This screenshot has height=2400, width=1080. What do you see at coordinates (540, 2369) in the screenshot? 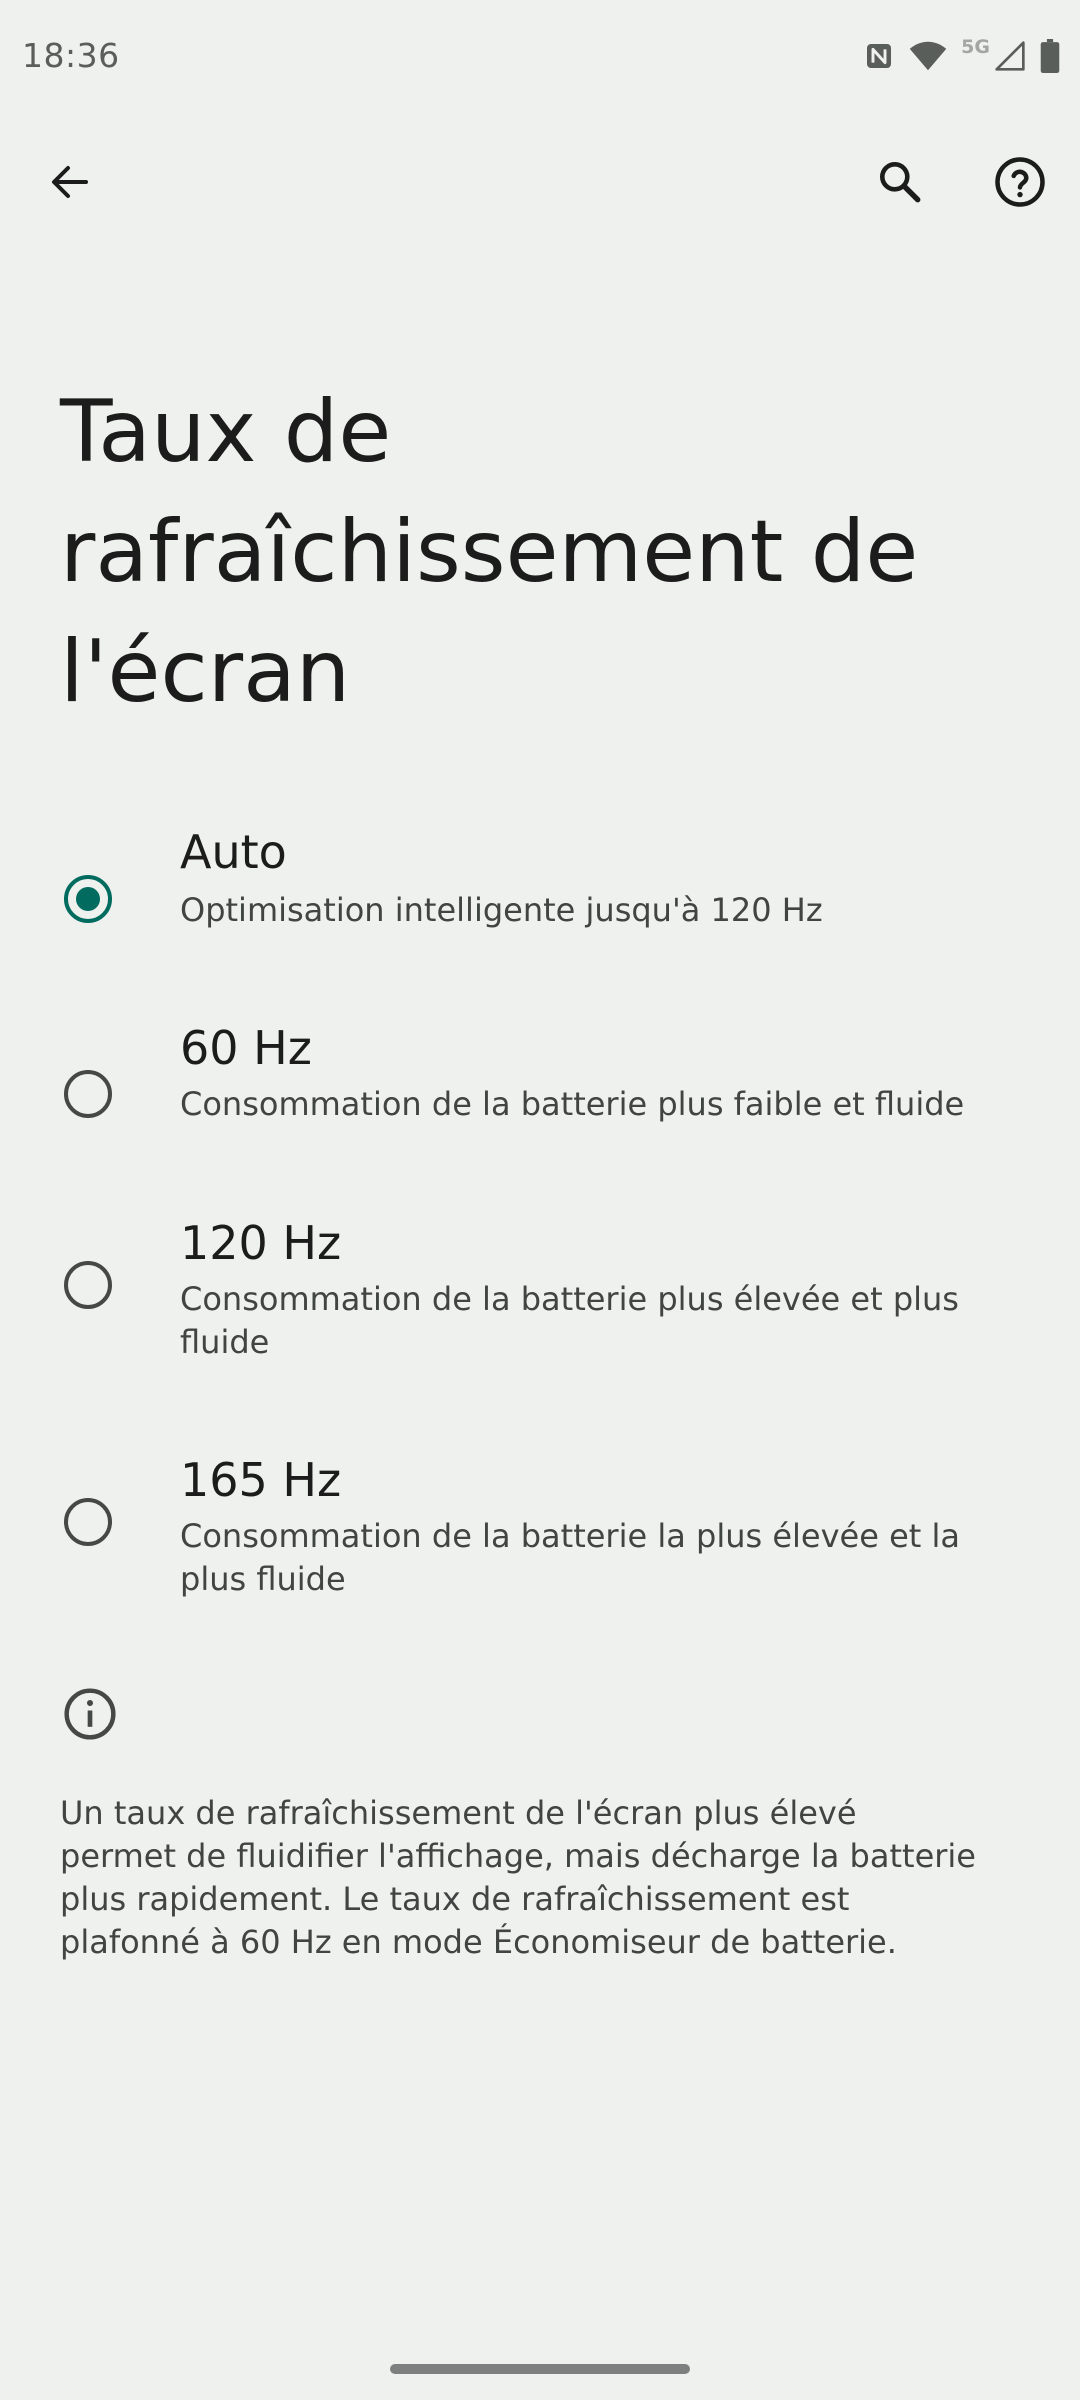
I see `gesture-navigation-handle` at bounding box center [540, 2369].